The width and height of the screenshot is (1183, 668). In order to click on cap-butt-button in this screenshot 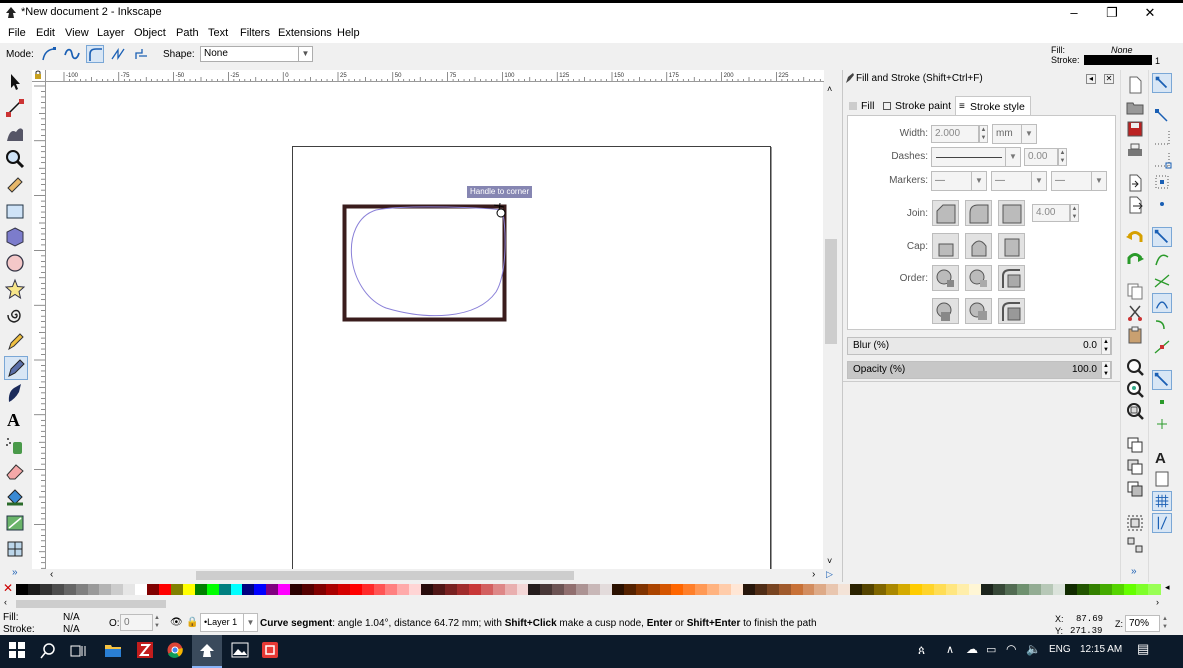, I will do `click(945, 246)`.